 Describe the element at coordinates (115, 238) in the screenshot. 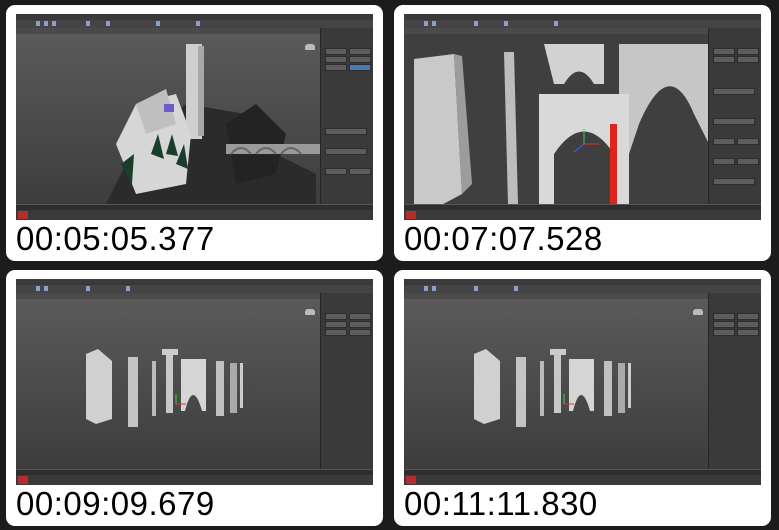

I see `timestamp-label: 00:05:05.377` at that location.